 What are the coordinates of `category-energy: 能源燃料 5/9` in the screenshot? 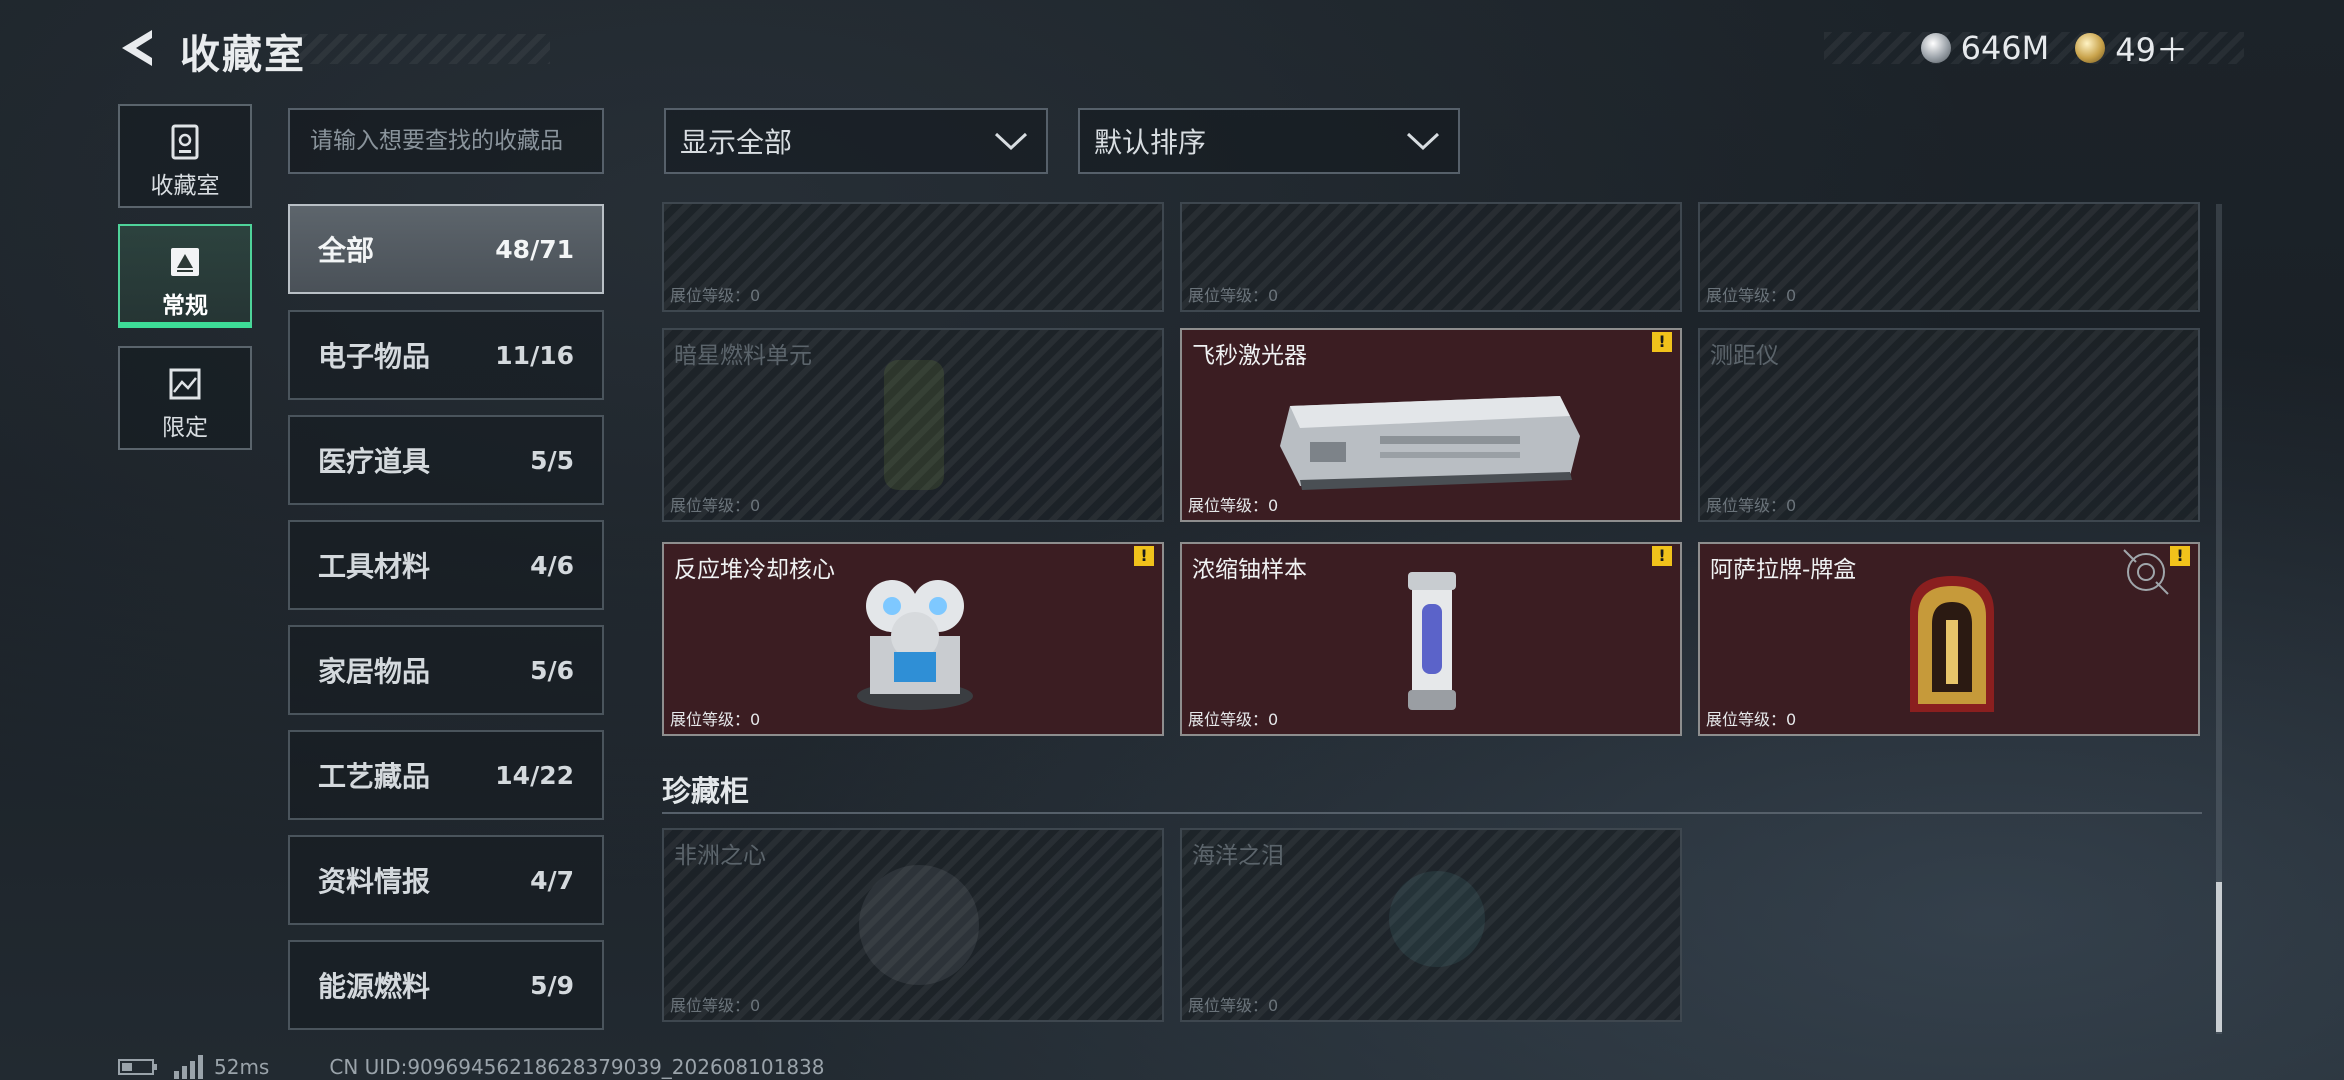 It's located at (446, 985).